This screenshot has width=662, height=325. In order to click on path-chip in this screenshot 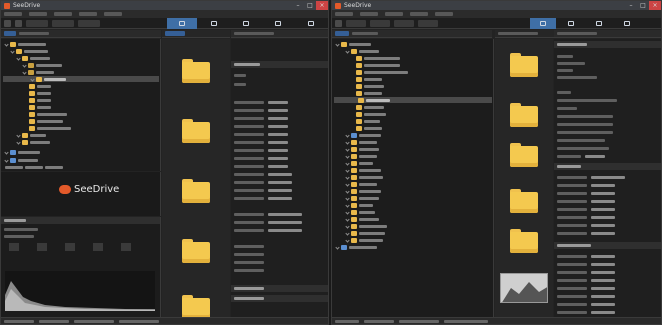, I will do `click(175, 33)`.